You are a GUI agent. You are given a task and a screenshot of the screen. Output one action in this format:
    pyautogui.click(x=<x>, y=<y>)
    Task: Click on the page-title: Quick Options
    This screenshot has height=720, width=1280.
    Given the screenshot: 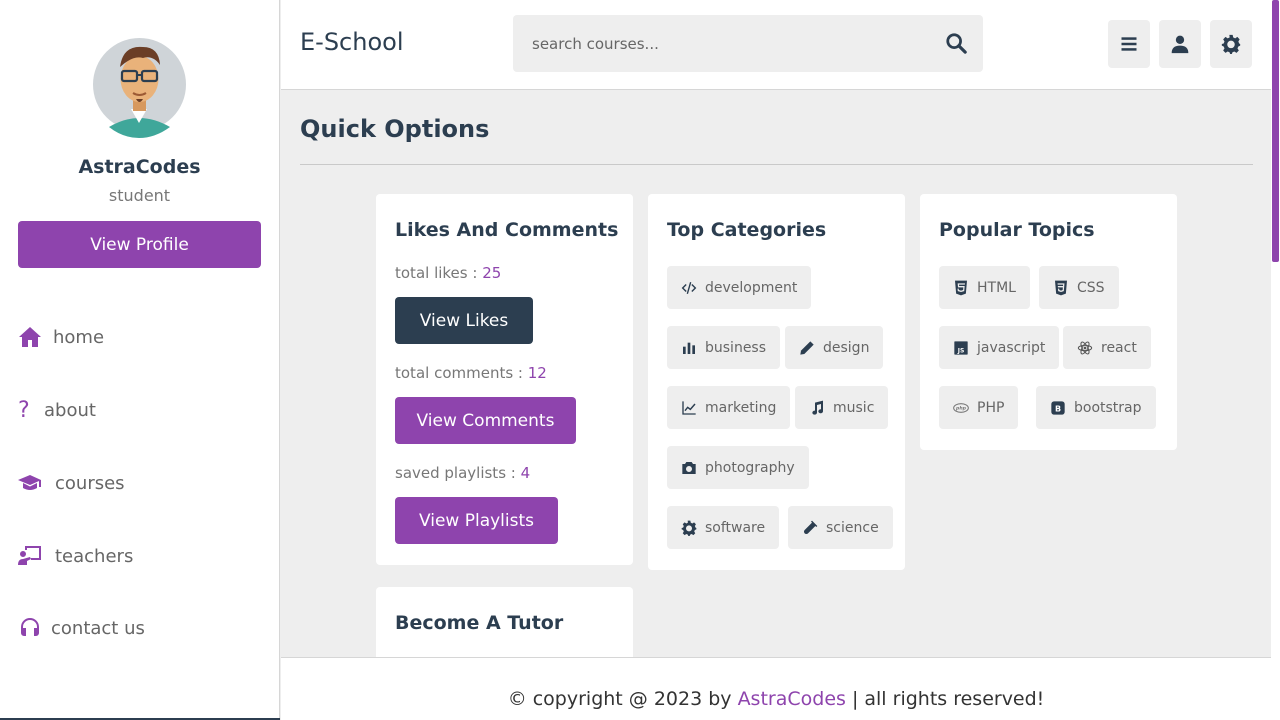 What is the action you would take?
    pyautogui.click(x=395, y=129)
    